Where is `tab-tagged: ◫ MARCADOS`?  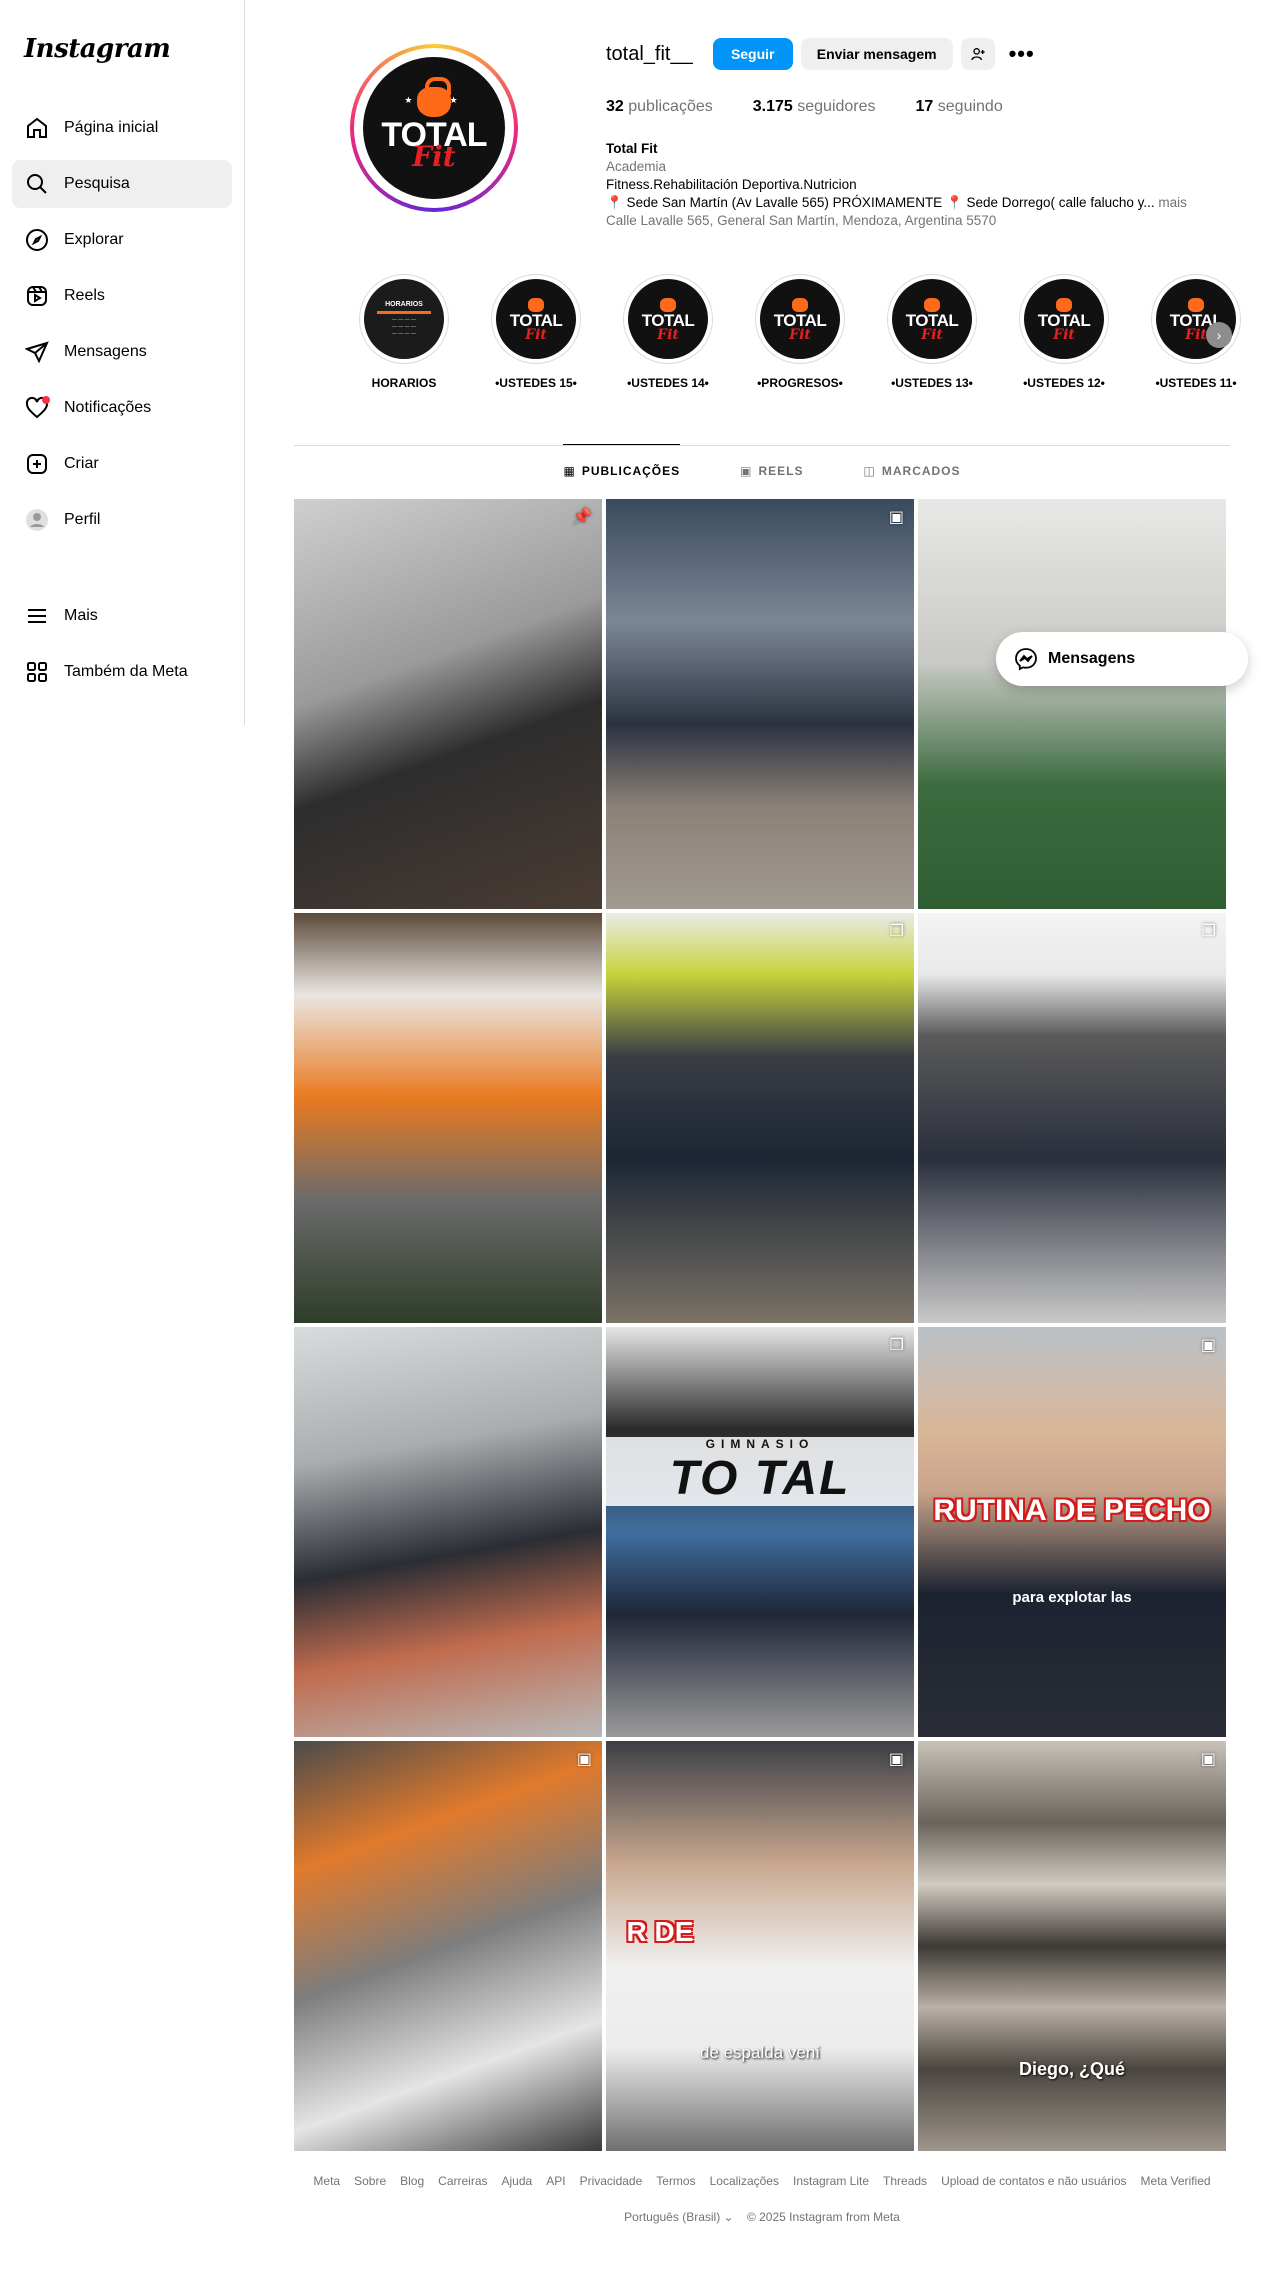 tab-tagged: ◫ MARCADOS is located at coordinates (912, 470).